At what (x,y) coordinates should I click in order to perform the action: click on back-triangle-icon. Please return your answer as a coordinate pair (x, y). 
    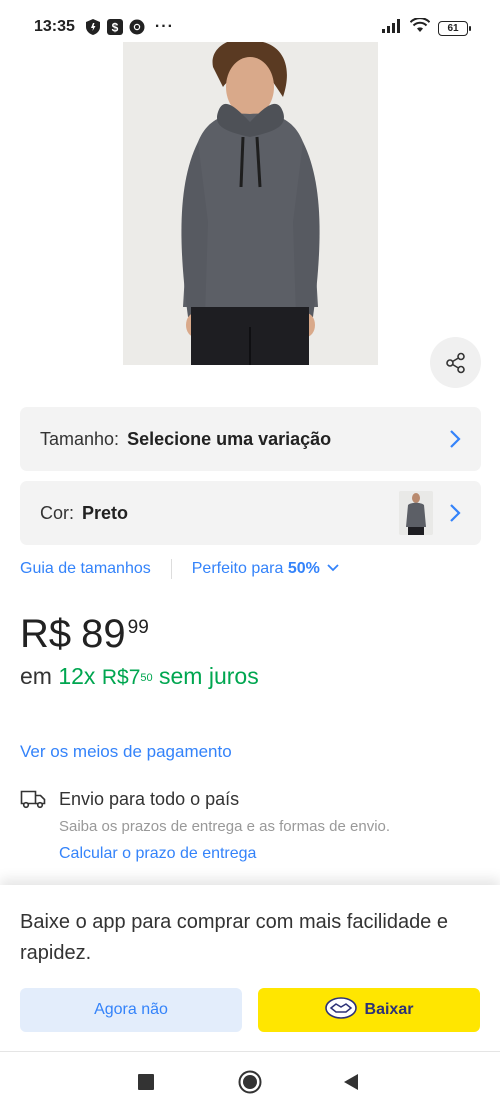
    Looking at the image, I should click on (351, 1082).